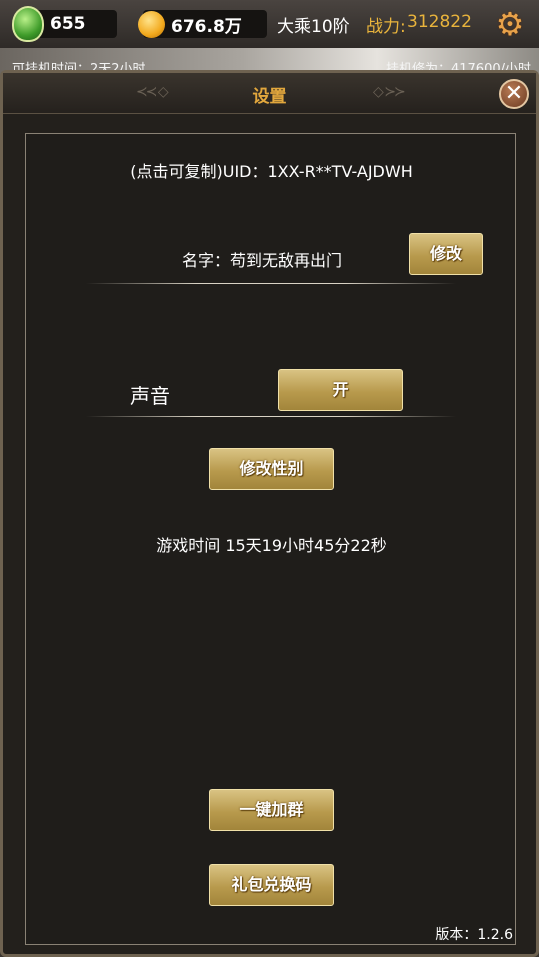 Image resolution: width=539 pixels, height=957 pixels. What do you see at coordinates (269, 97) in the screenshot?
I see `panel-title: 设置` at bounding box center [269, 97].